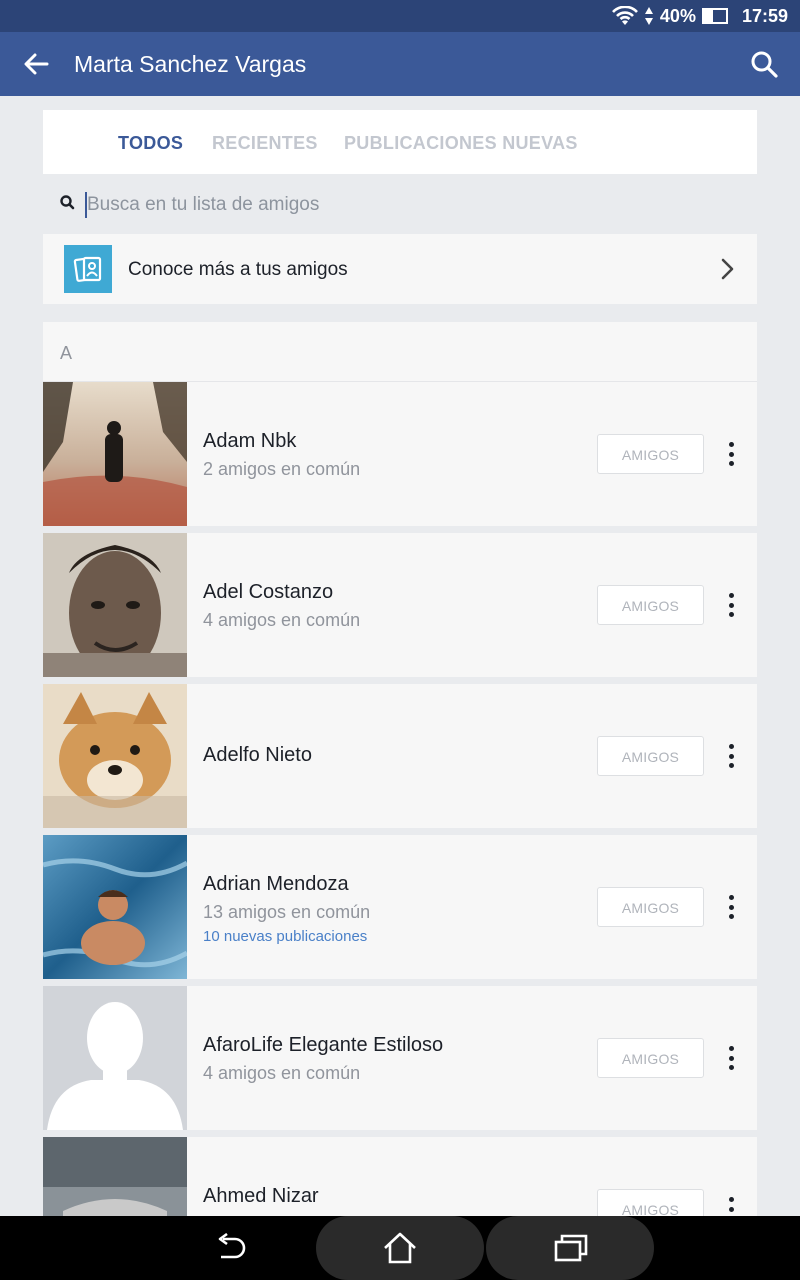 The width and height of the screenshot is (800, 1280). What do you see at coordinates (714, 16) in the screenshot?
I see `battery-icon` at bounding box center [714, 16].